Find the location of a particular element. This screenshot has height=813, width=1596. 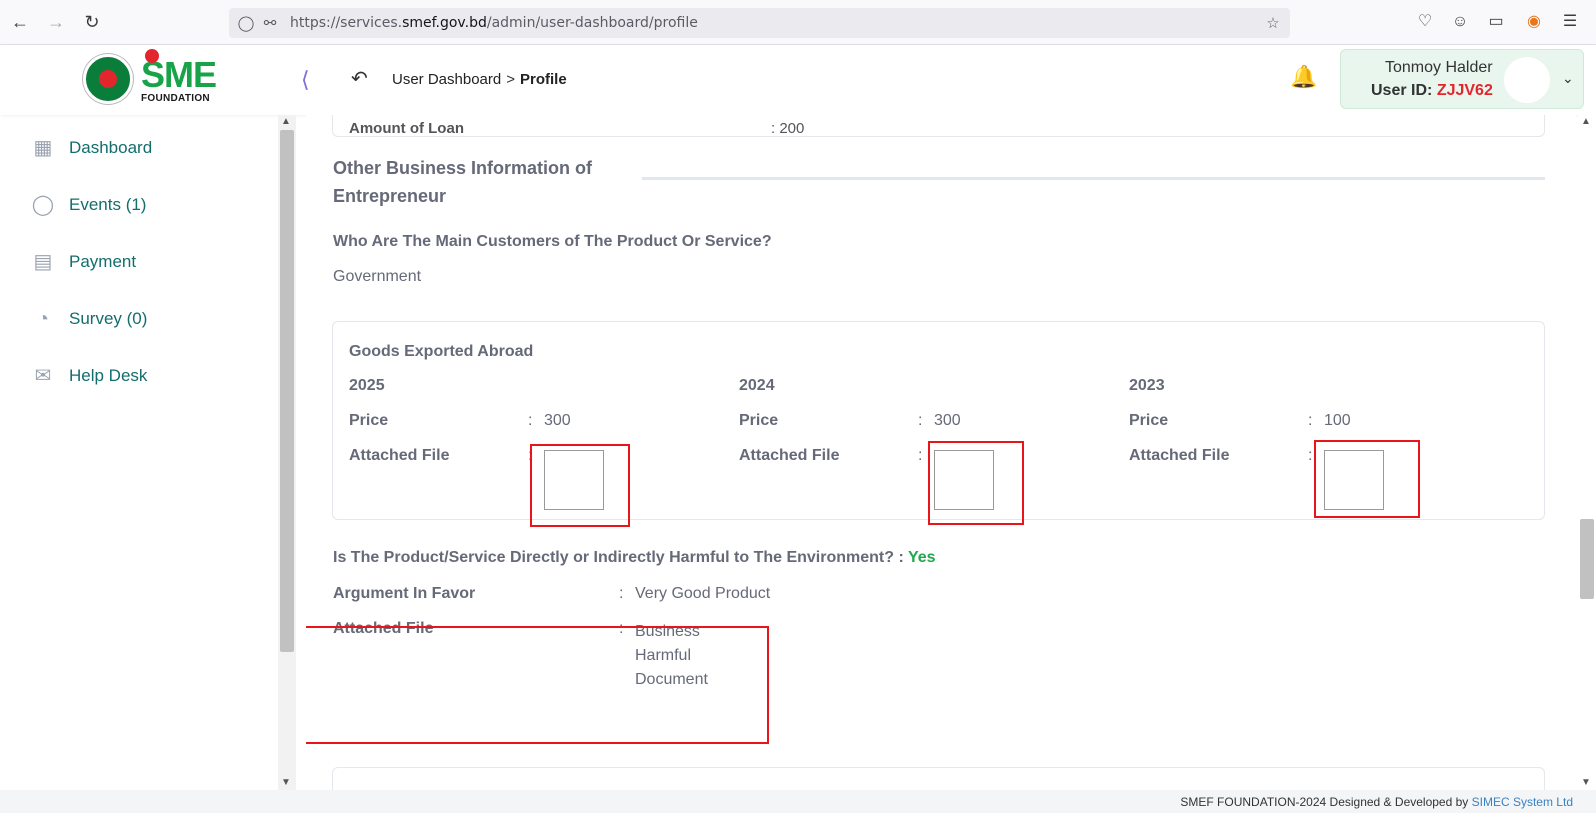

pocket-icon: ♡ is located at coordinates (1425, 22).